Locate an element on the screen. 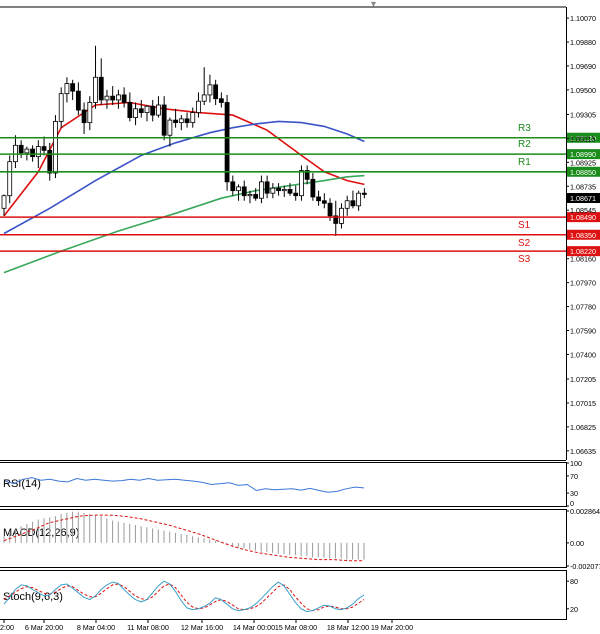 The height and width of the screenshot is (634, 600). macd-tick-label: -0.002077 is located at coordinates (585, 566).